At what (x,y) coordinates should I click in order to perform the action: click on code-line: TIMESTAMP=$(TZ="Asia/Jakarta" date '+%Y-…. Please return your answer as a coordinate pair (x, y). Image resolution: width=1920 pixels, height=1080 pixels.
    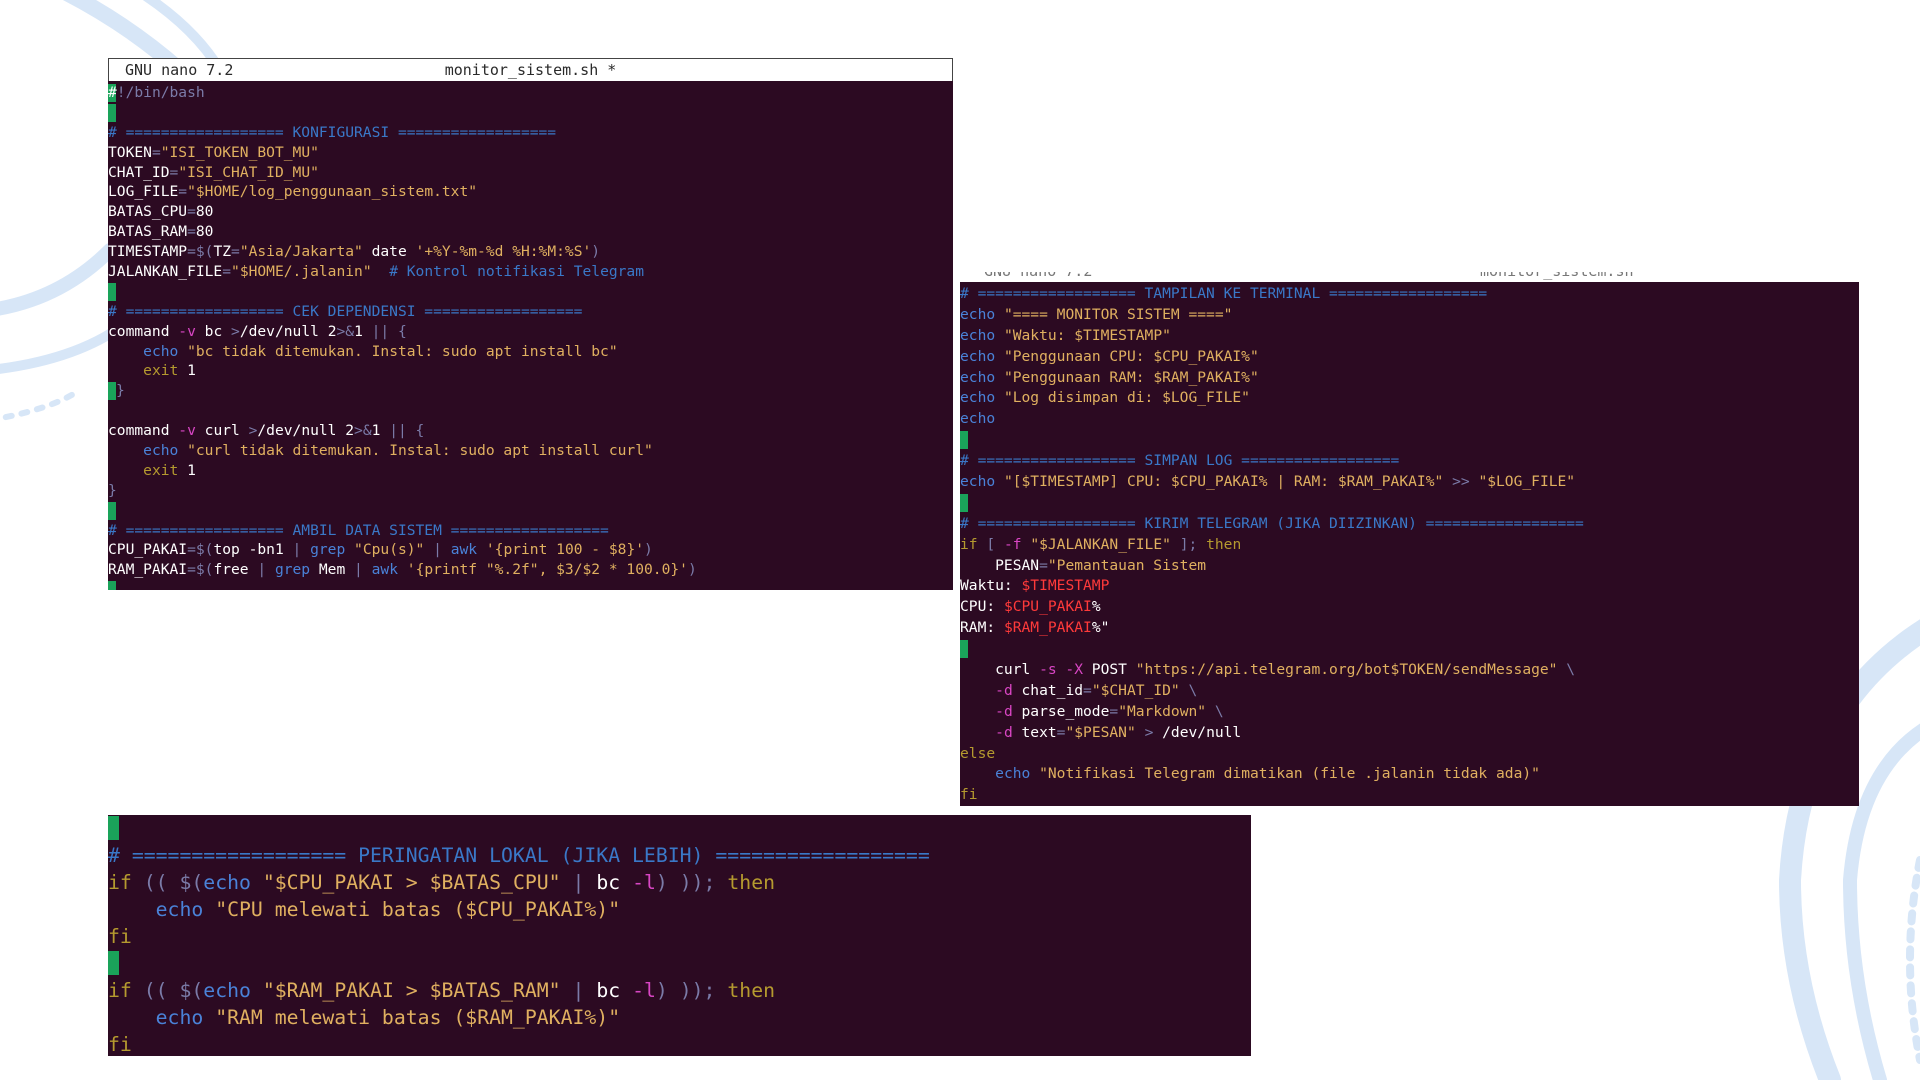
    Looking at the image, I should click on (530, 252).